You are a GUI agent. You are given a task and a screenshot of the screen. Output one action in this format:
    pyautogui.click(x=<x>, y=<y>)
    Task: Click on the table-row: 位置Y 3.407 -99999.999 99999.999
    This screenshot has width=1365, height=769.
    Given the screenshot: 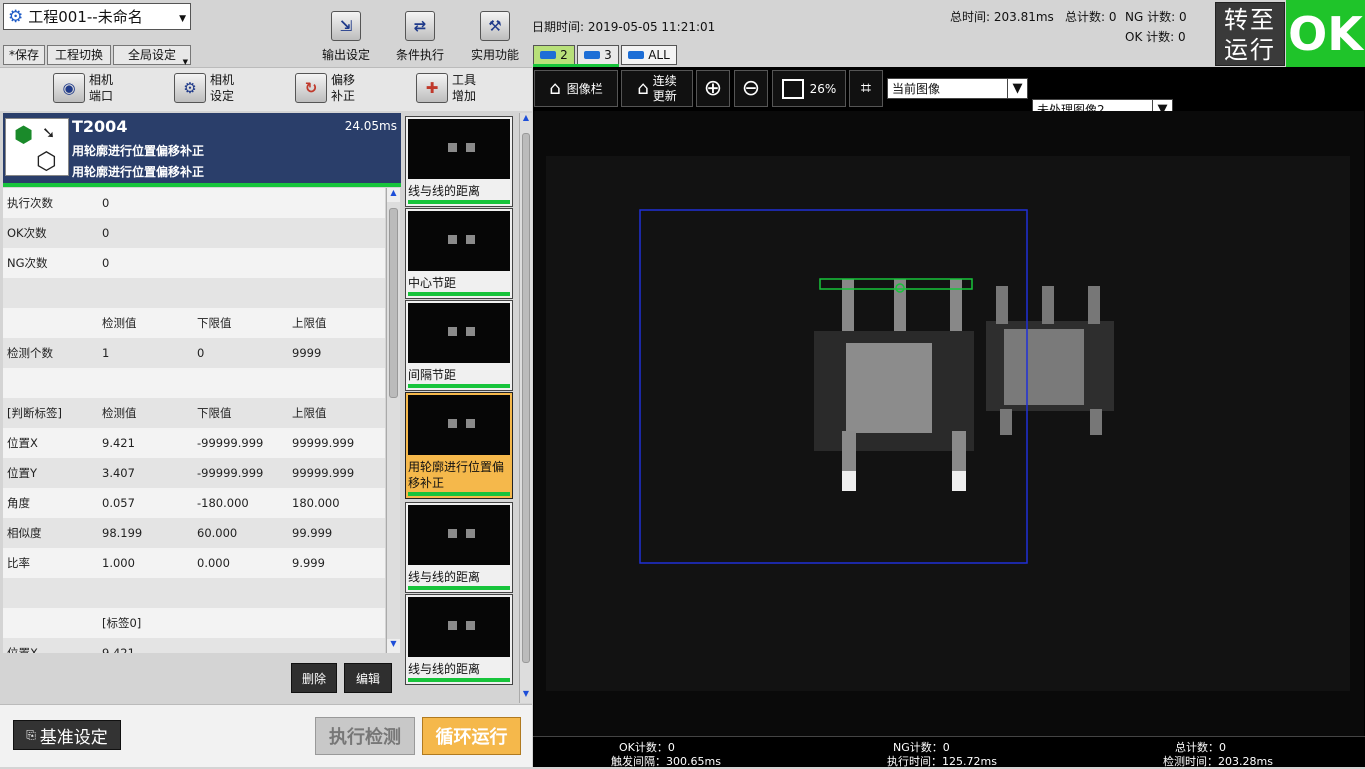 What is the action you would take?
    pyautogui.click(x=194, y=473)
    